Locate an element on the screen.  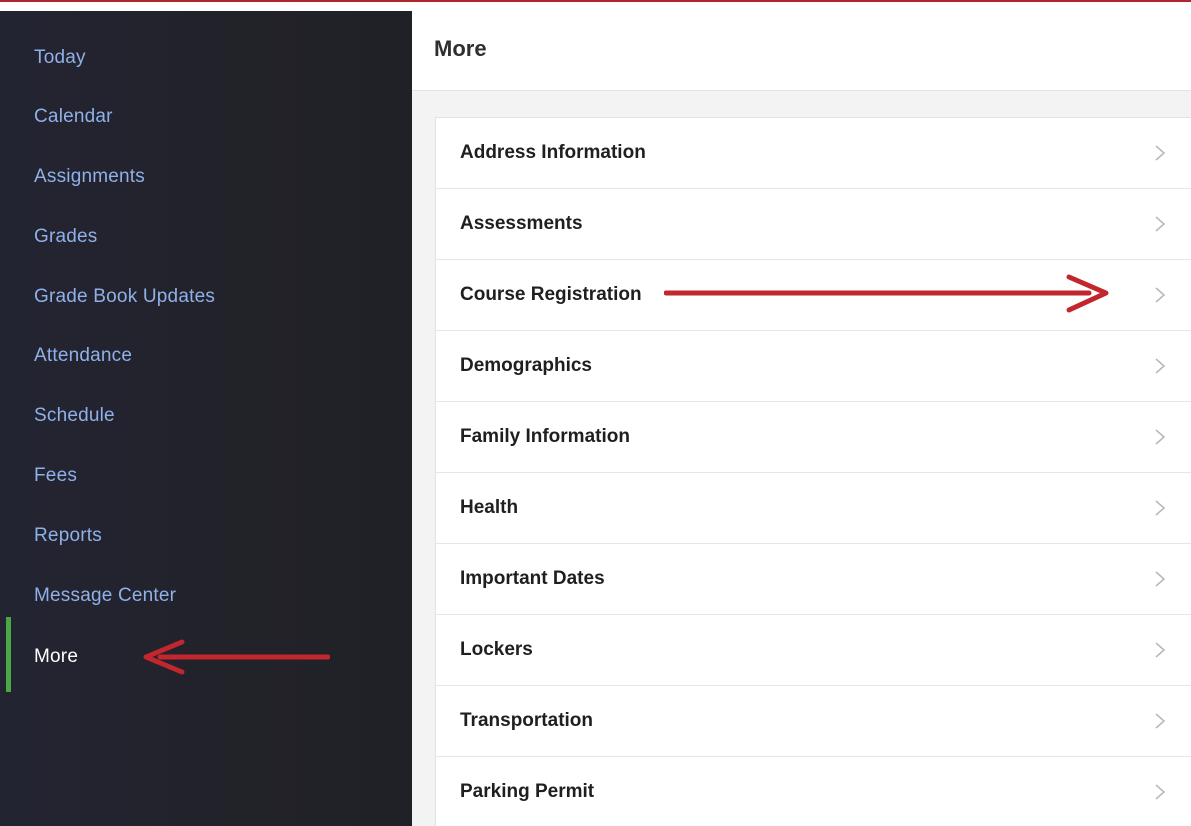
list-item-label: Family Information is located at coordinates (545, 436).